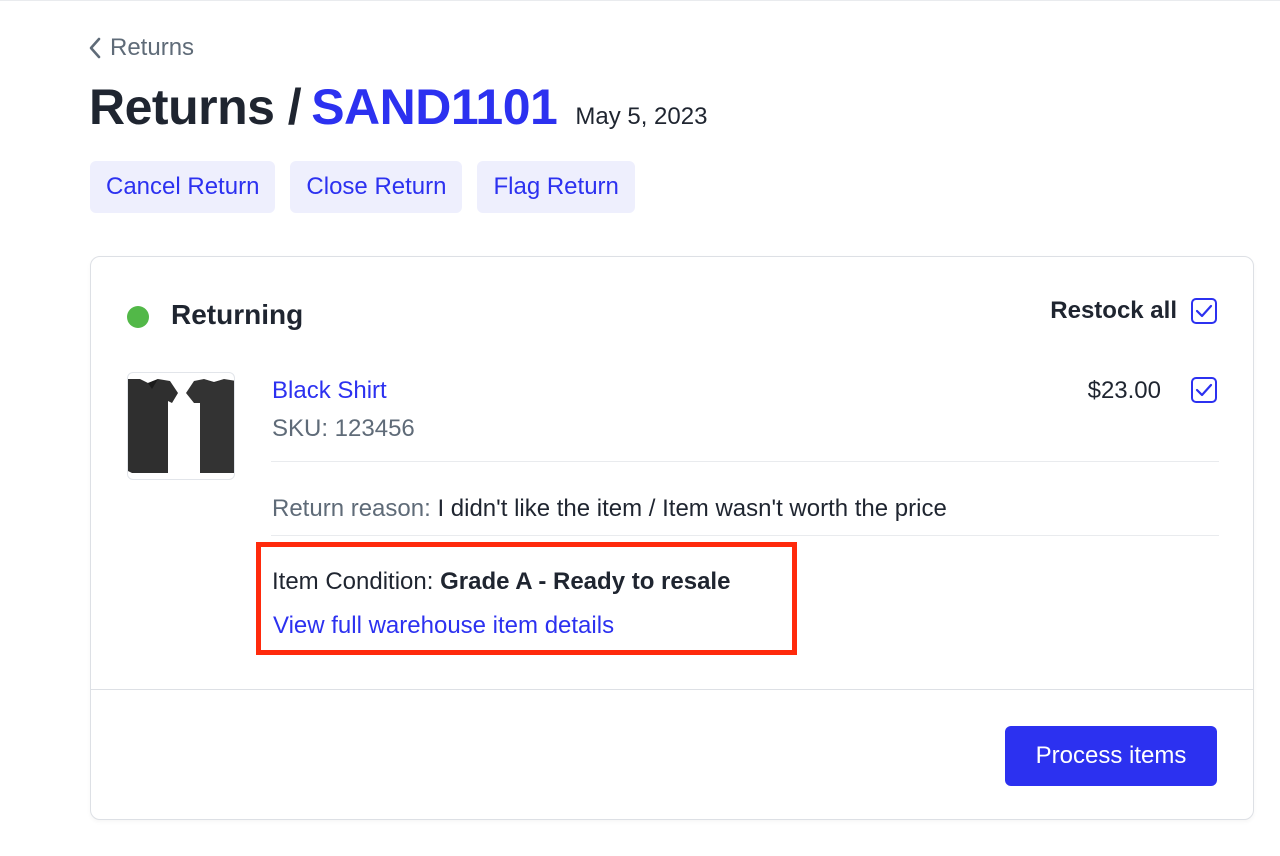  Describe the element at coordinates (672, 689) in the screenshot. I see `card-footer-divider` at that location.